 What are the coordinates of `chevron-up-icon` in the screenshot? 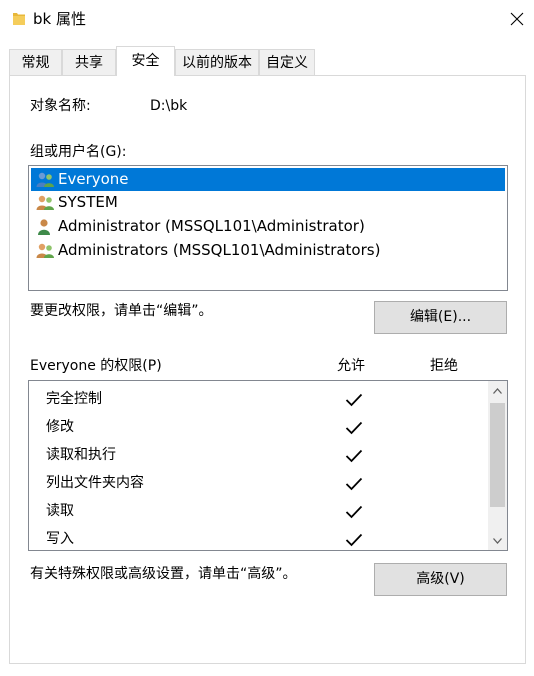 It's located at (497, 390).